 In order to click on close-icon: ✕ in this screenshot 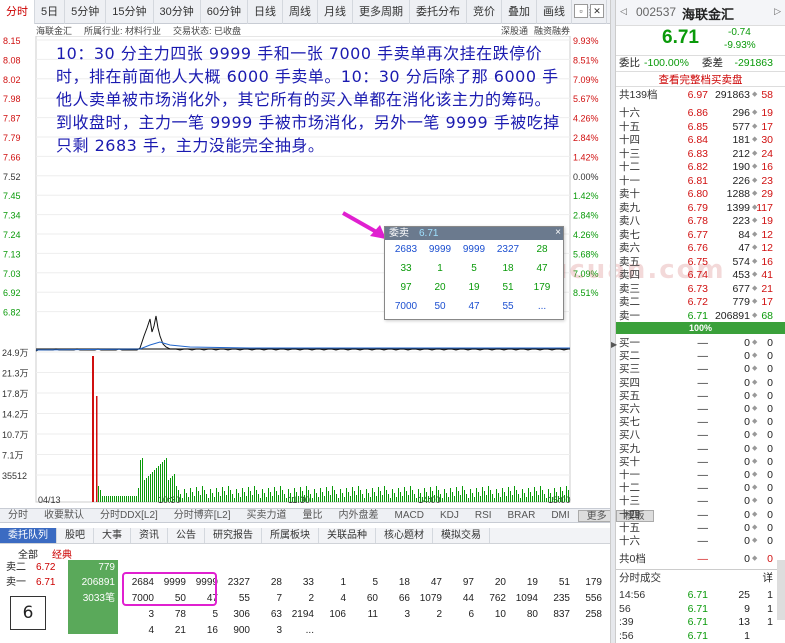, I will do `click(597, 11)`.